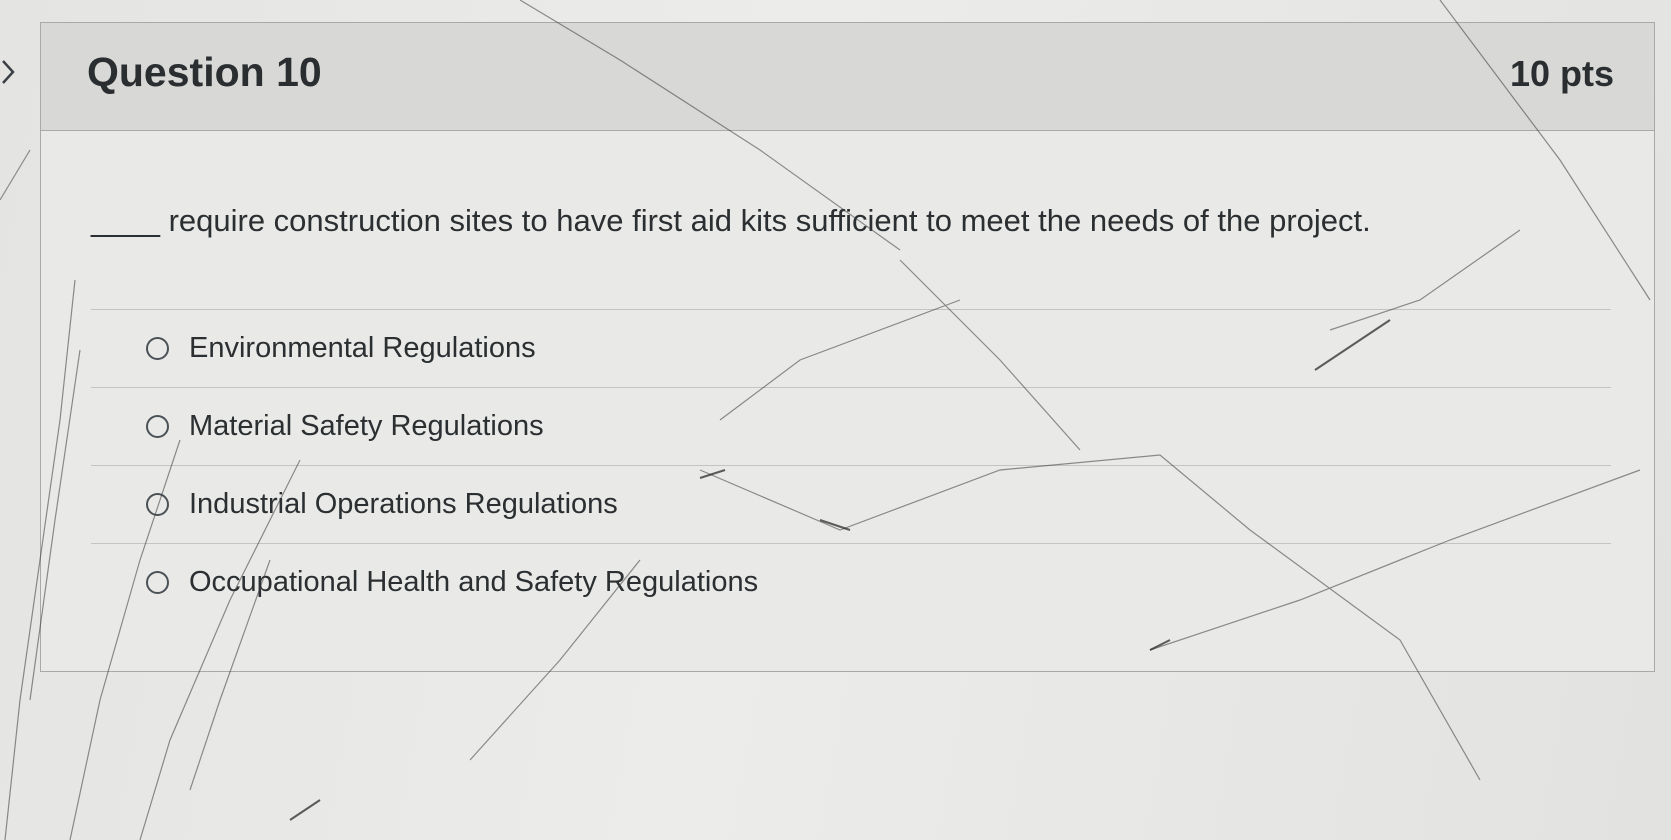 Image resolution: width=1671 pixels, height=840 pixels. Describe the element at coordinates (204, 72) in the screenshot. I see `question-title: Question 10` at that location.